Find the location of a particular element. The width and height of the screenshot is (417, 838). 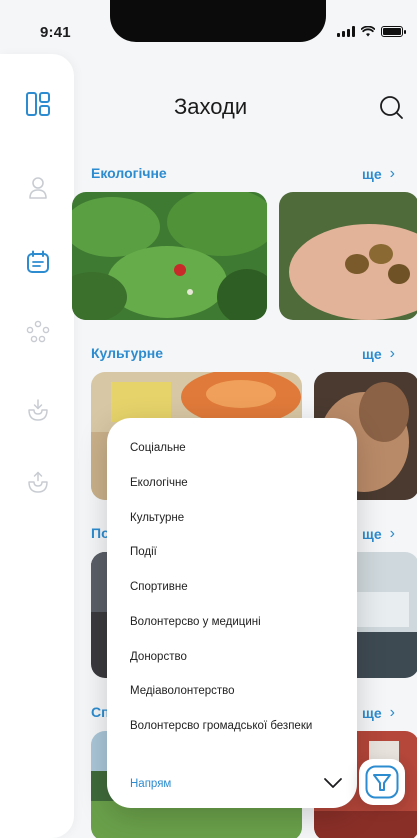

system-indicators is located at coordinates (371, 31).